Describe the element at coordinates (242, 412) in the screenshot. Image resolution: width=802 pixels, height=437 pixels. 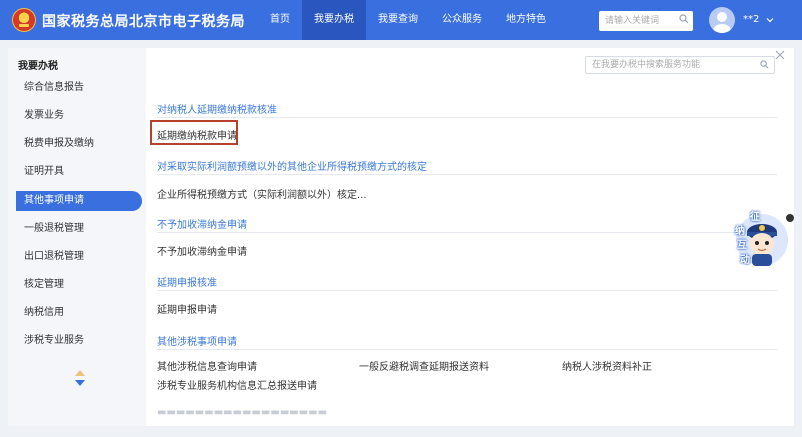
I see `truncated-next-section: ▬▬▬▬▬▬▬▬▬▬▬▬▬▬▬▬▬▬` at that location.